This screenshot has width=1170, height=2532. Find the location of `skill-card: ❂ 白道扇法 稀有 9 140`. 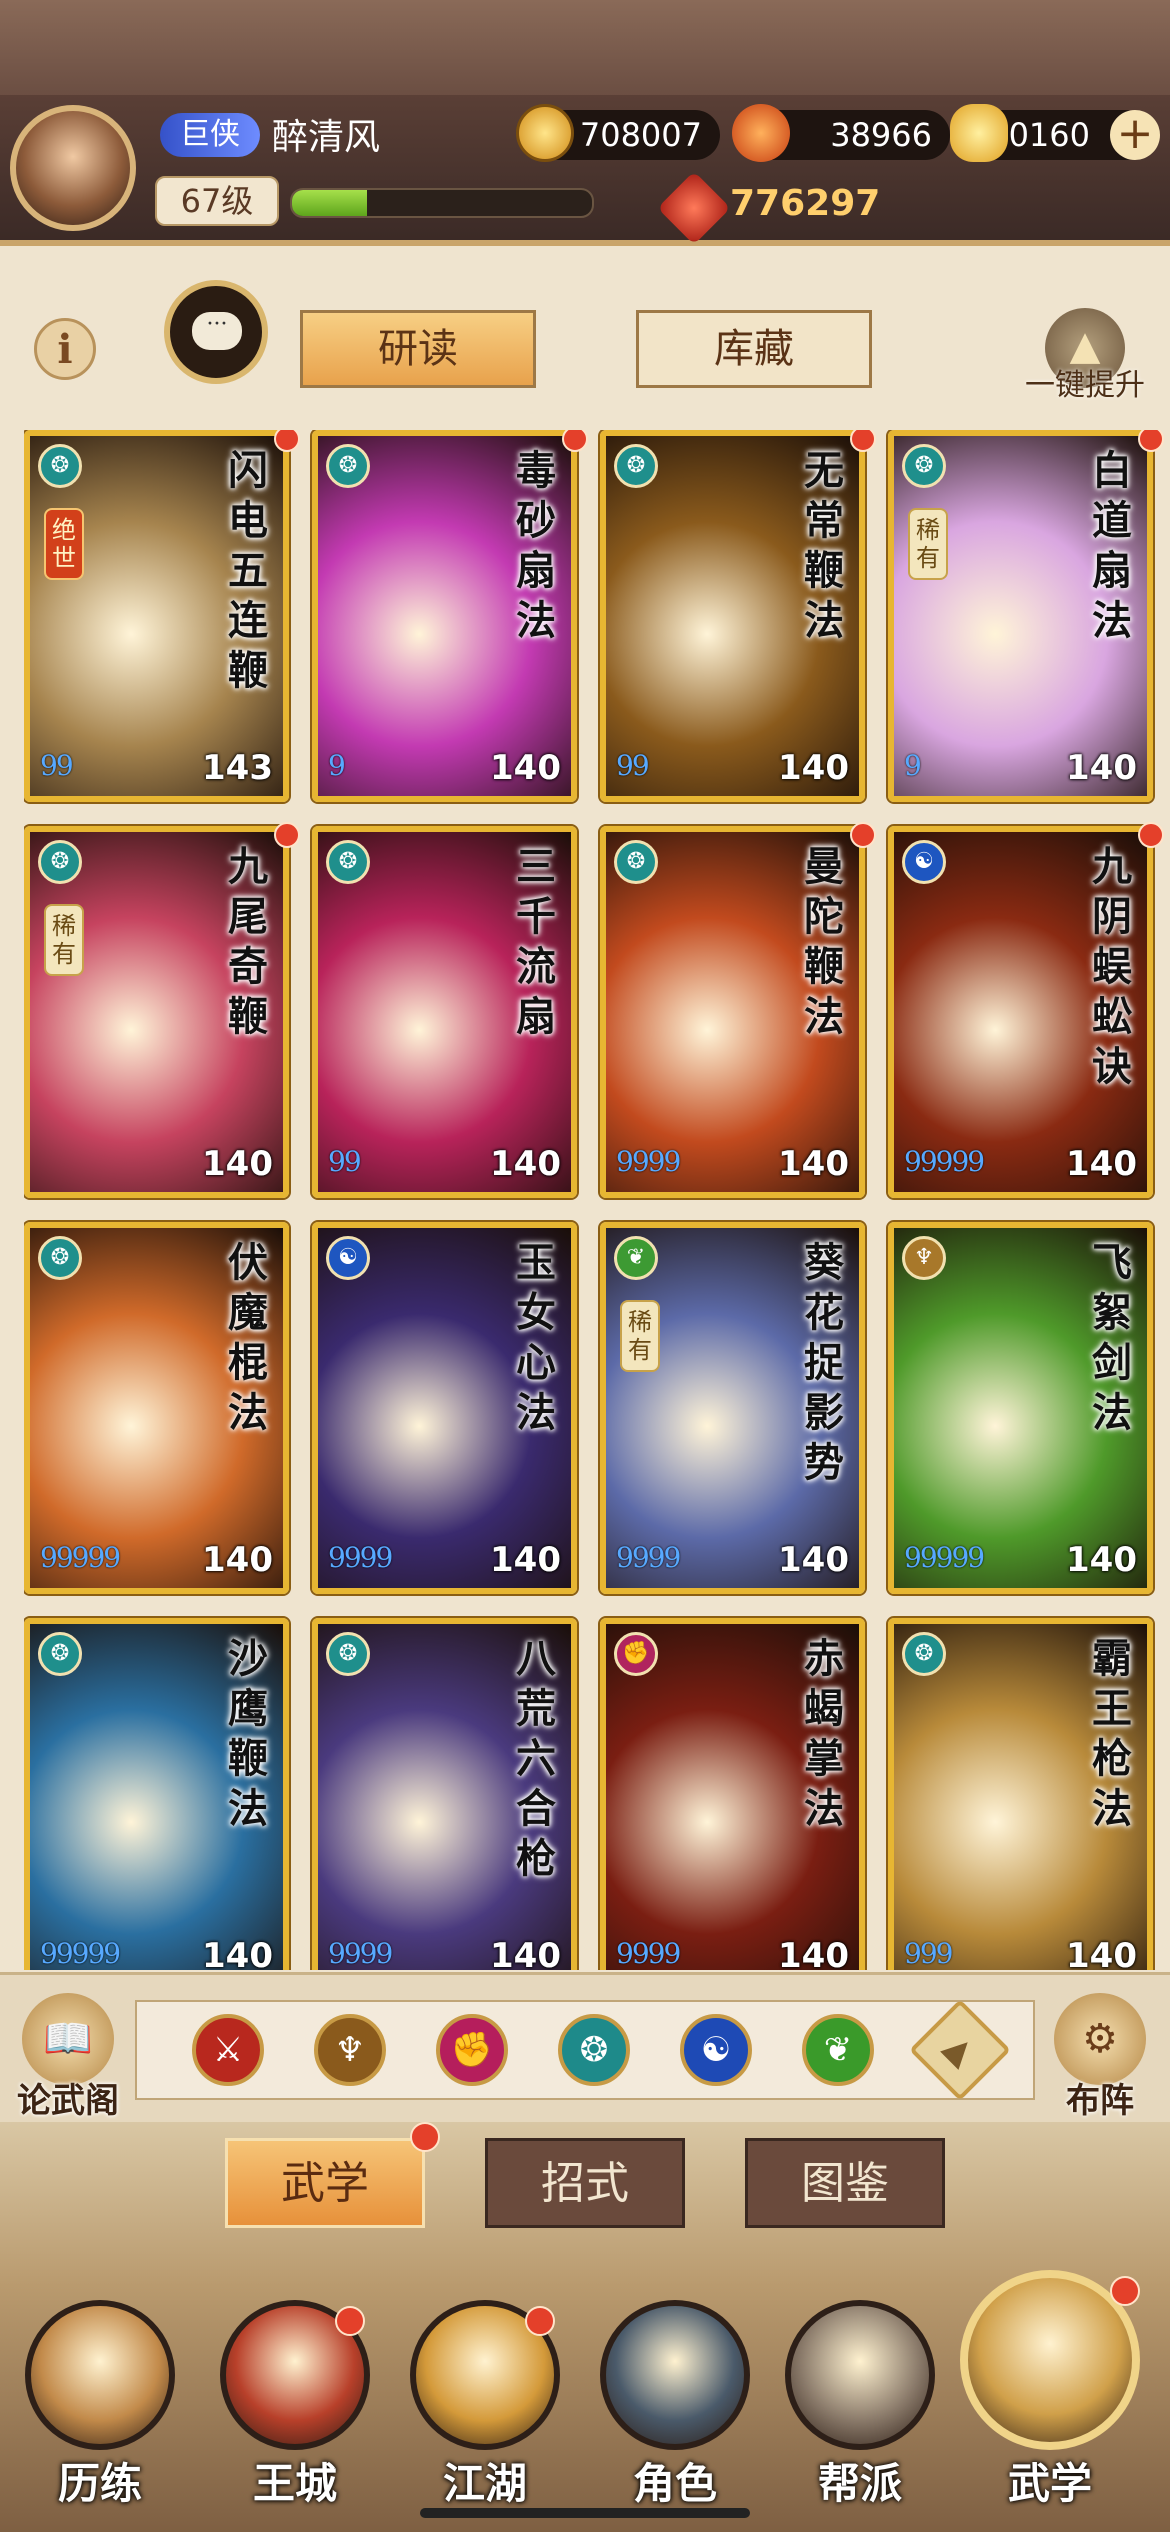

skill-card: ❂ 白道扇法 稀有 9 140 is located at coordinates (1020, 616).